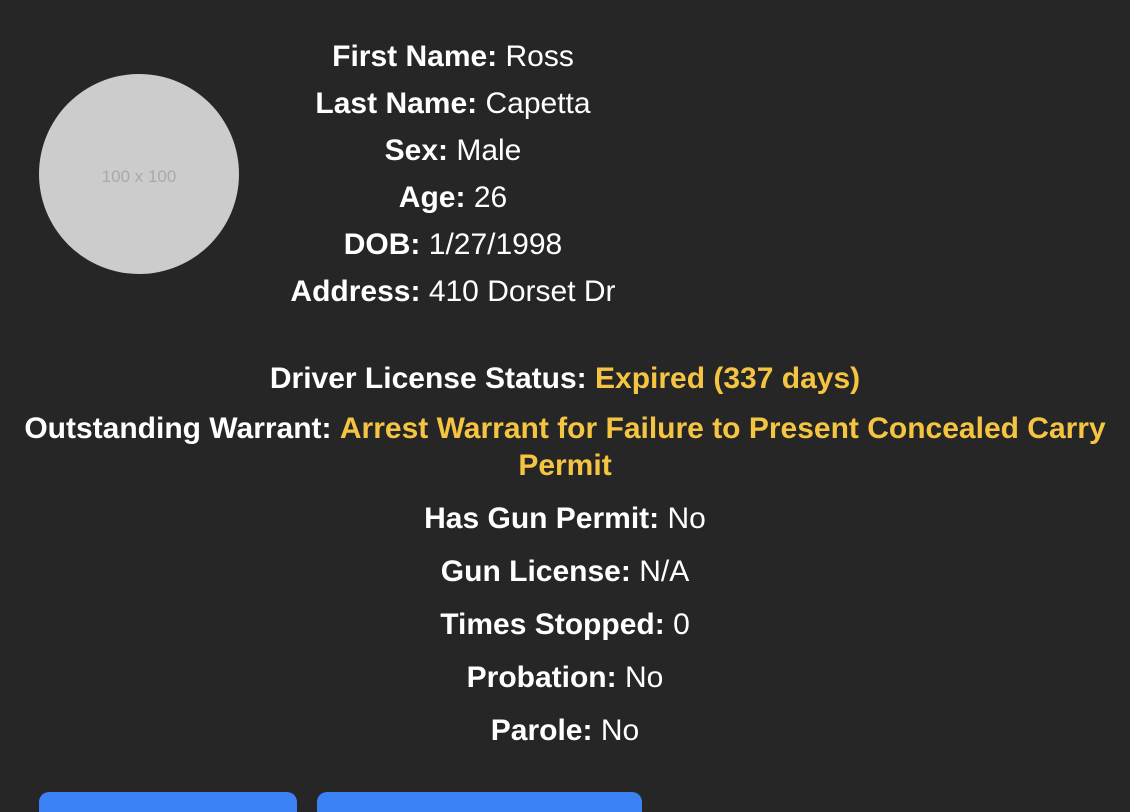  I want to click on gun-license-label: Gun License:, so click(535, 571).